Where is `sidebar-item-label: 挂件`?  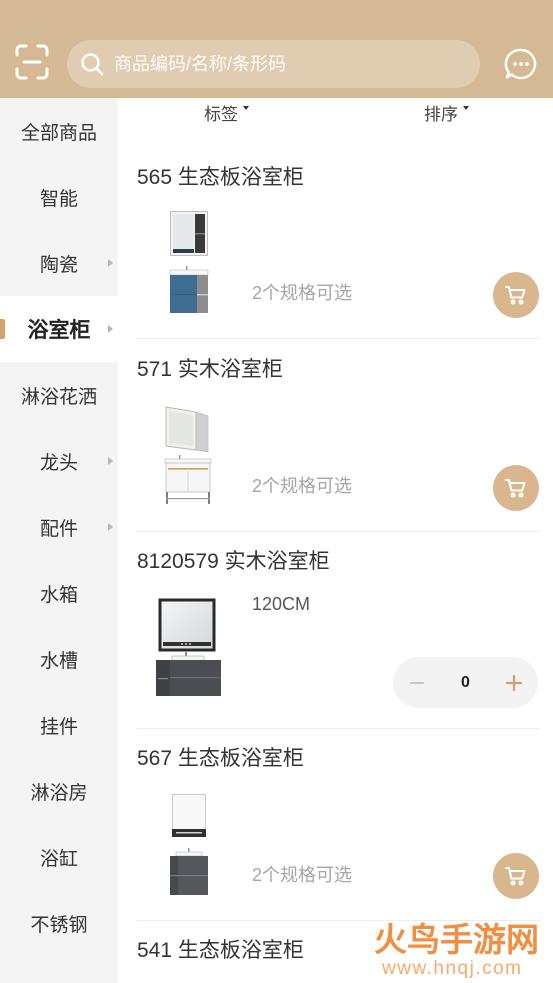 sidebar-item-label: 挂件 is located at coordinates (58, 727).